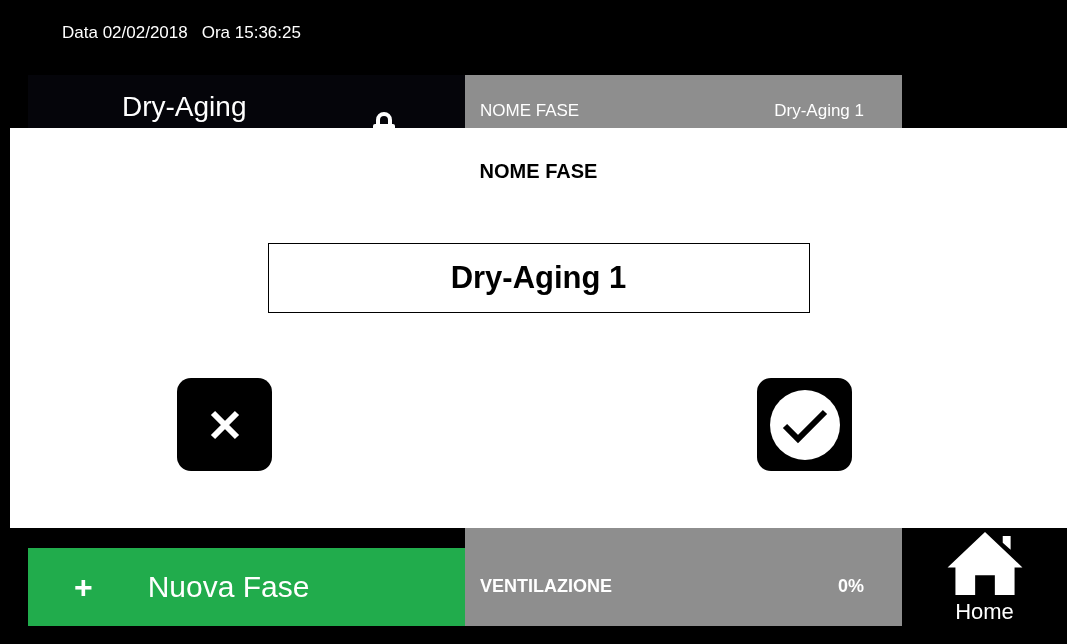  I want to click on cancel-button, so click(224, 424).